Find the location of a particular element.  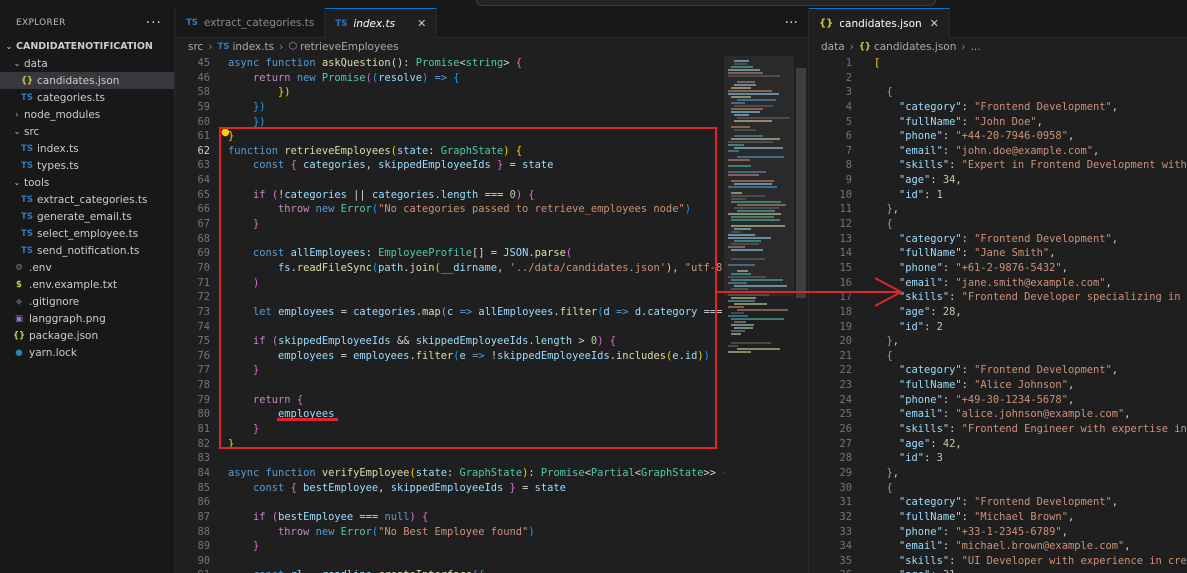

command-center is located at coordinates (706, 3).